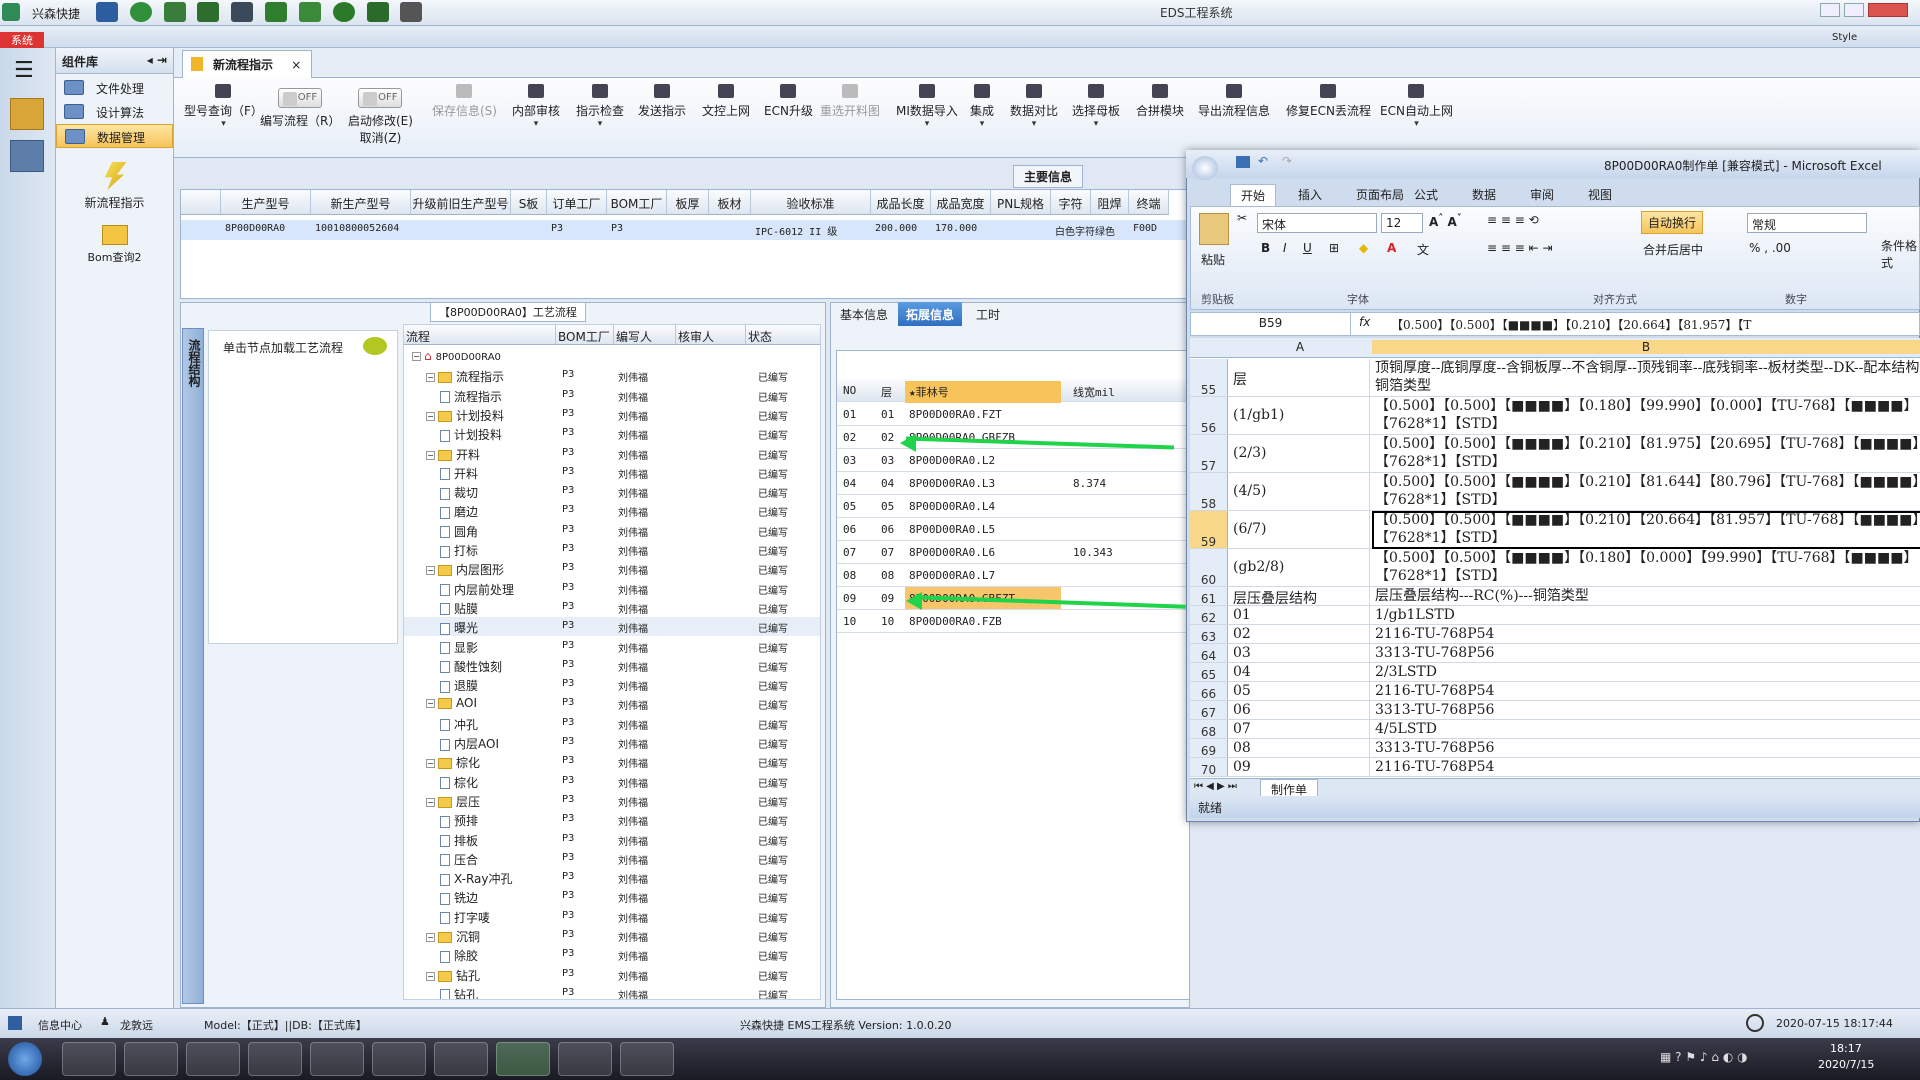 The image size is (1920, 1080). Describe the element at coordinates (952, 506) in the screenshot. I see `layer-grid-cell: 8P00D00RA0.L4` at that location.